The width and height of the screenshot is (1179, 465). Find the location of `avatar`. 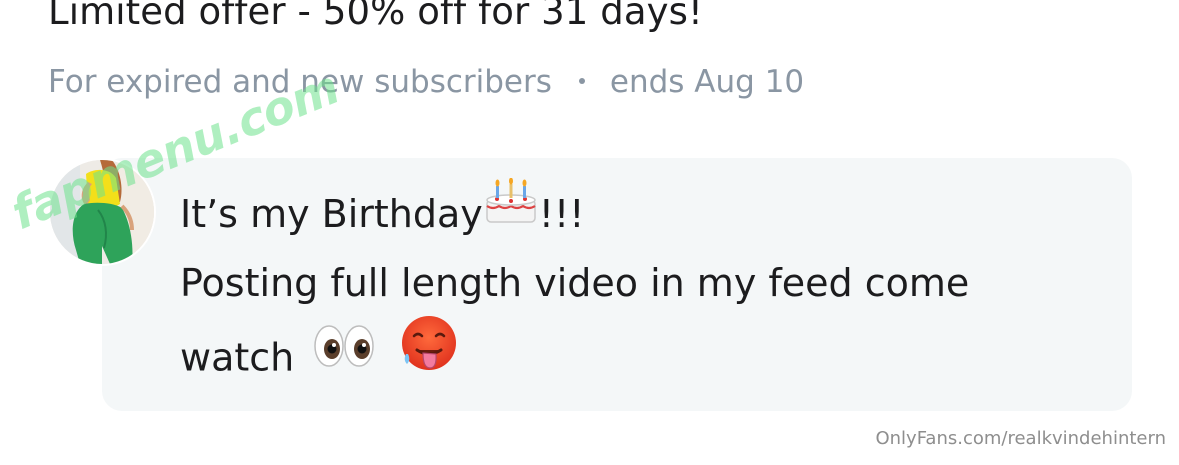

avatar is located at coordinates (102, 212).